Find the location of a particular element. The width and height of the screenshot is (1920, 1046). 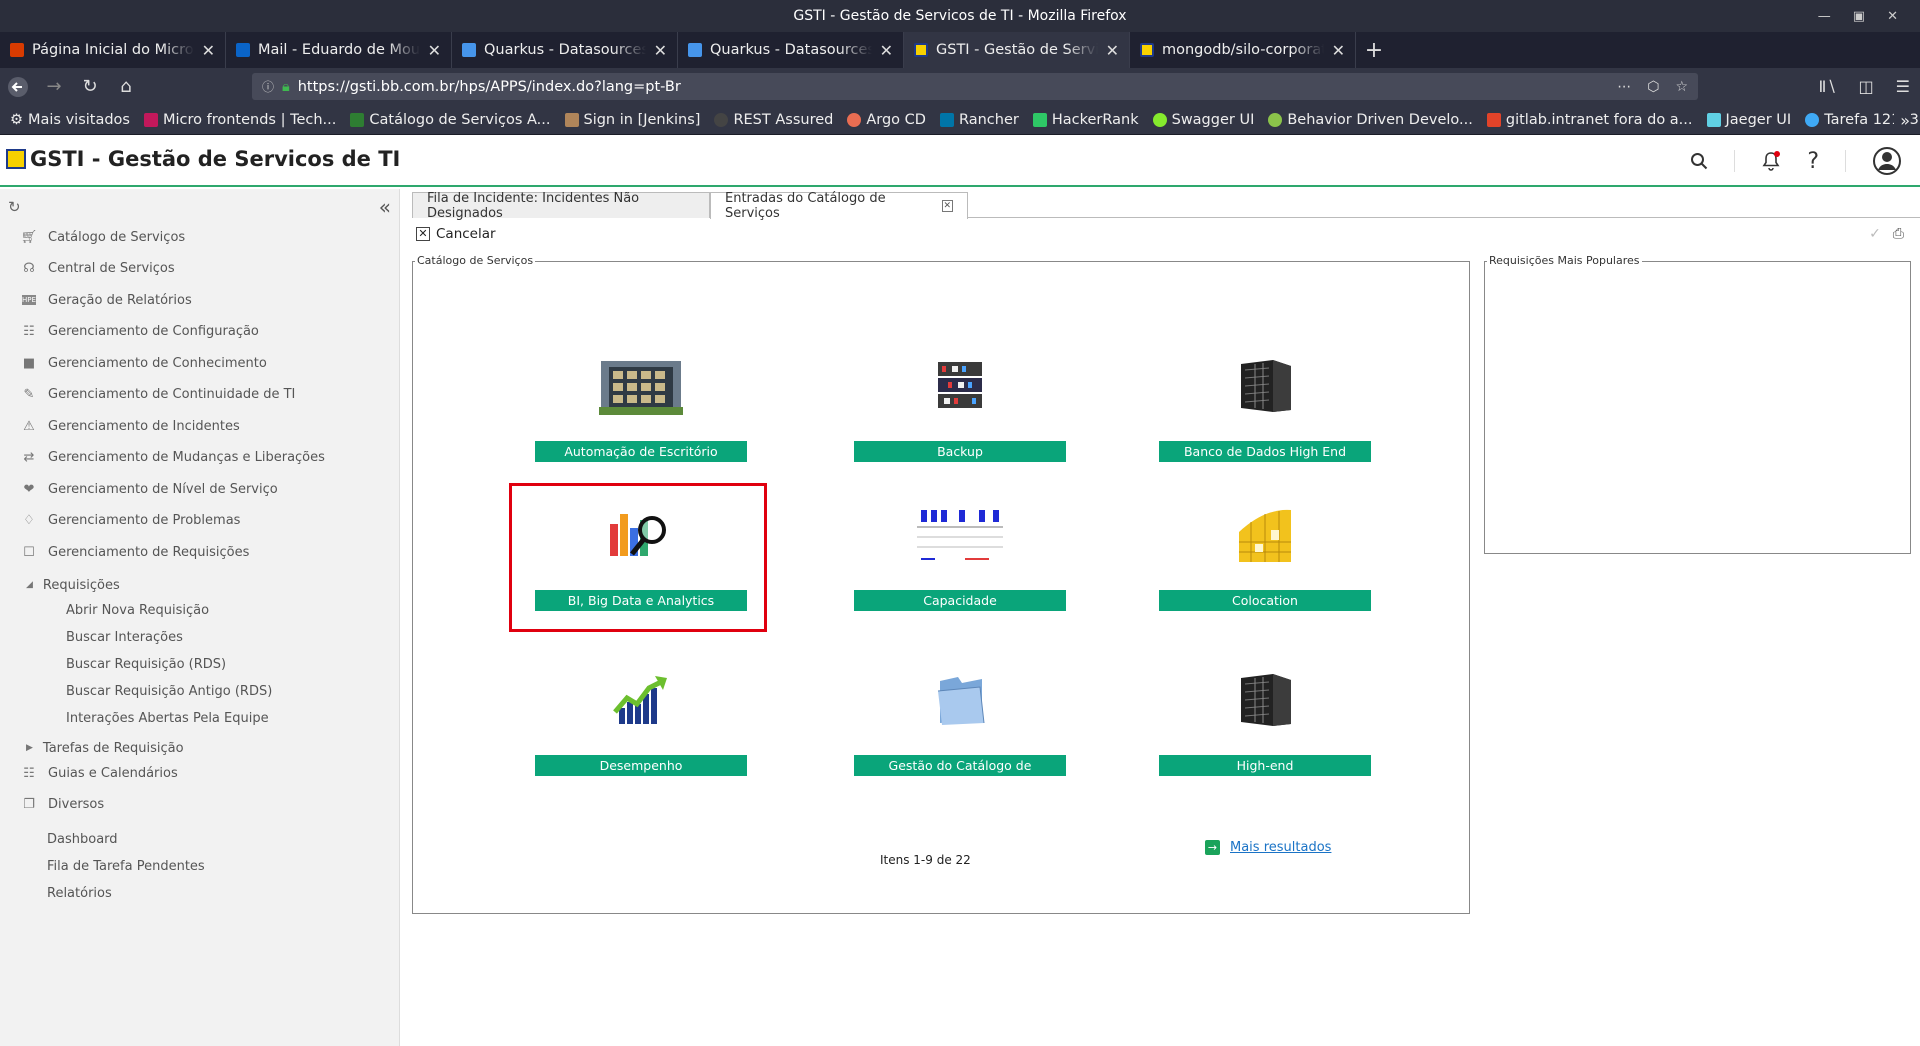

browser-tab-active: GSTI - Gestão de Servicos ✕ is located at coordinates (1017, 50).